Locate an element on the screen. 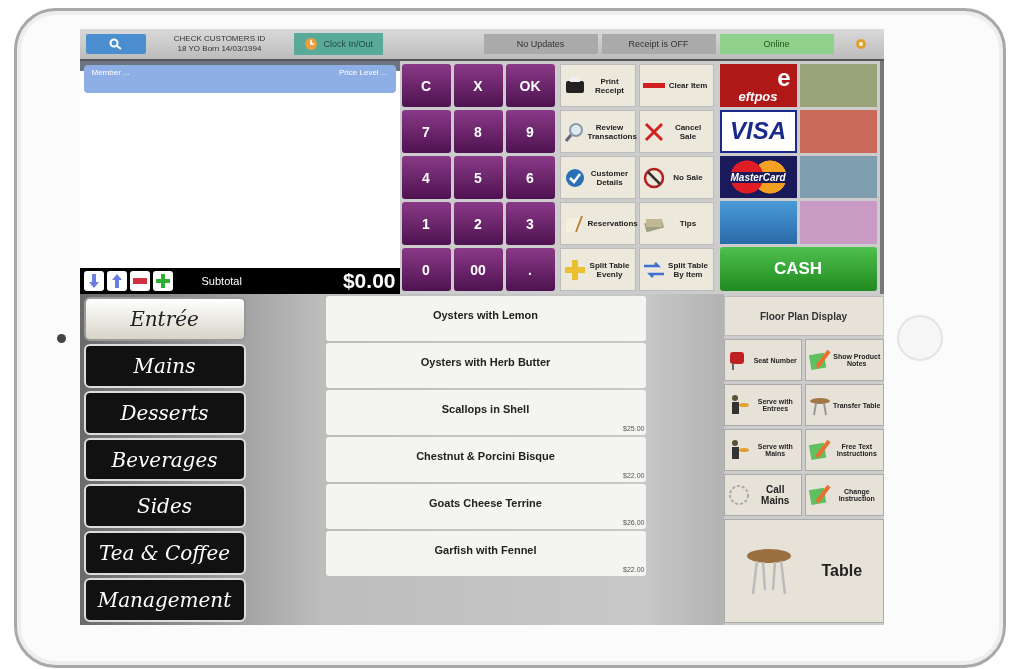  table-icon is located at coordinates (768, 571).